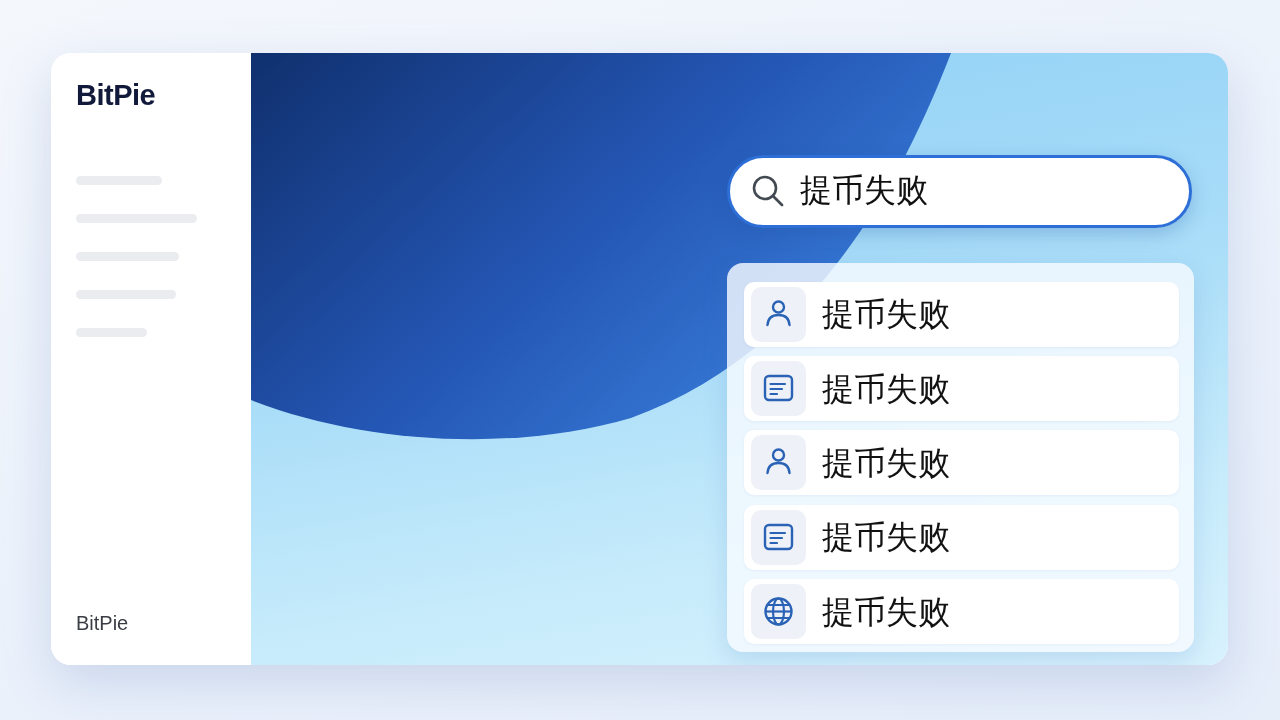 The width and height of the screenshot is (1280, 720). I want to click on globe-icon, so click(778, 611).